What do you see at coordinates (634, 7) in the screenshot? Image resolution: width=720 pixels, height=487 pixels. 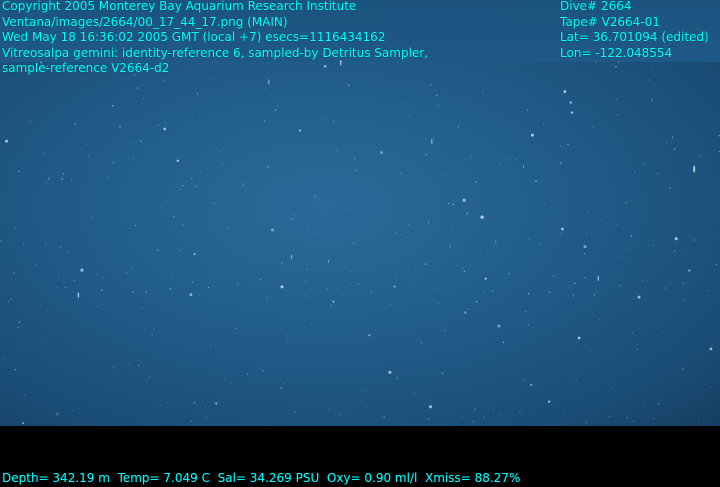 I see `dive-number: Dive# 2664` at bounding box center [634, 7].